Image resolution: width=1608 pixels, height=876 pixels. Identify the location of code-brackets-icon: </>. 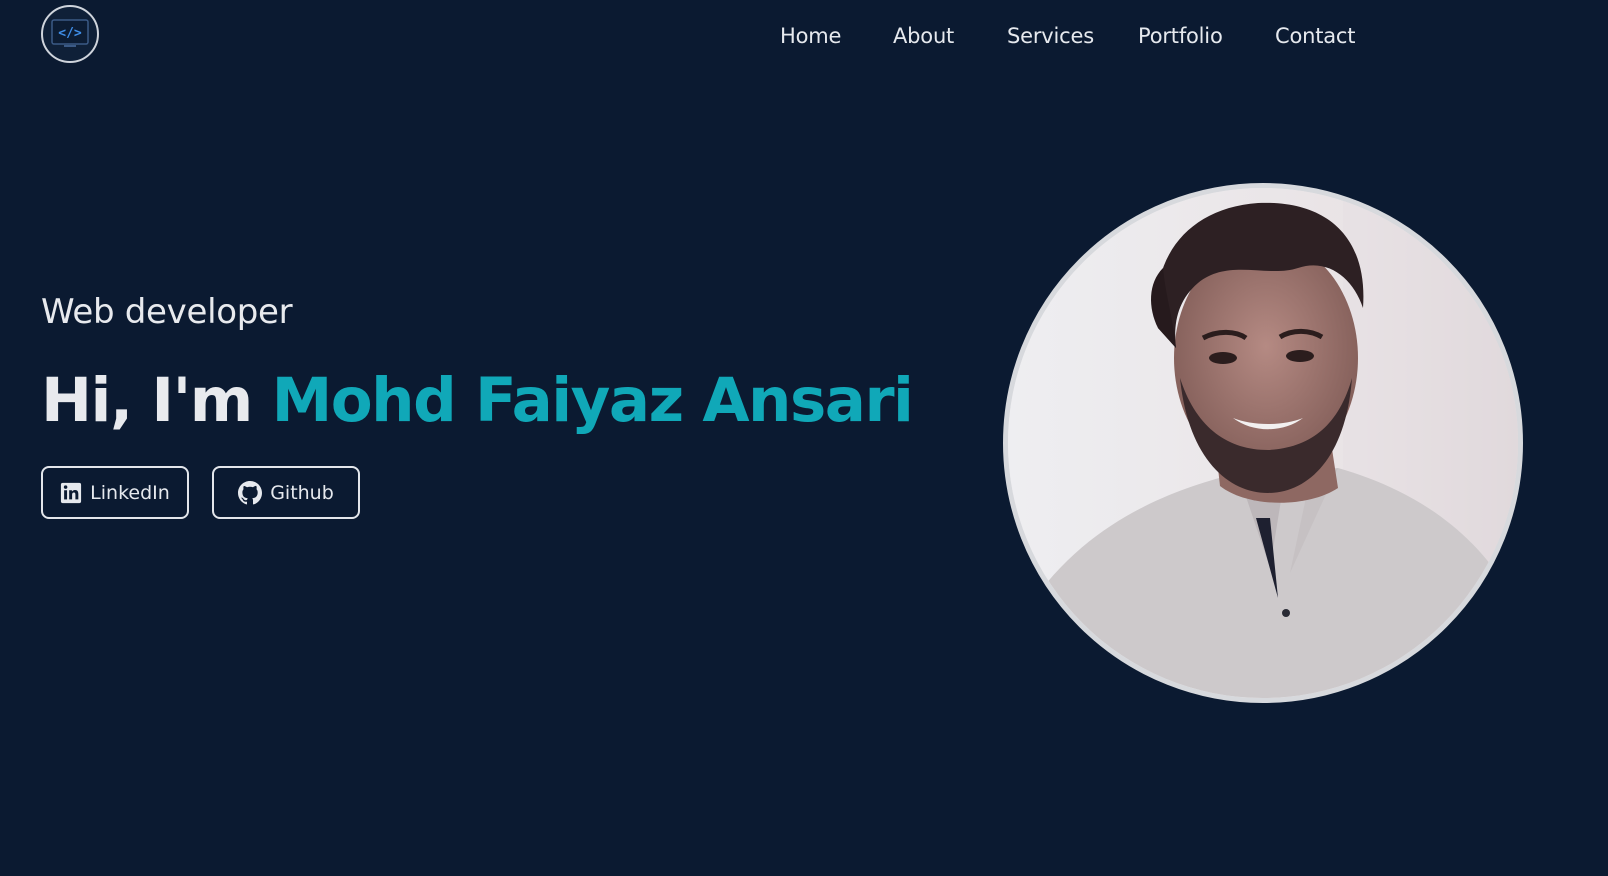
(70, 33).